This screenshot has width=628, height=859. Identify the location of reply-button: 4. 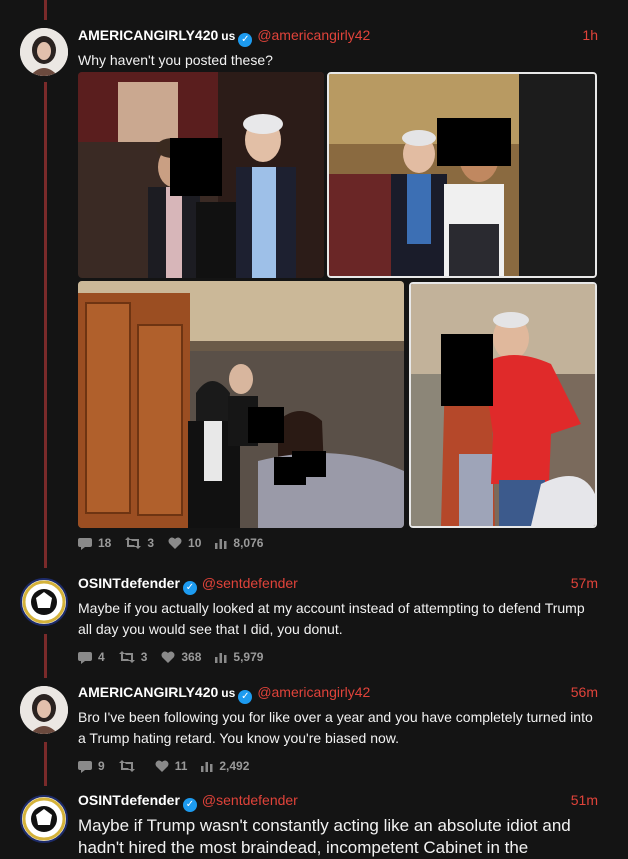
(91, 657).